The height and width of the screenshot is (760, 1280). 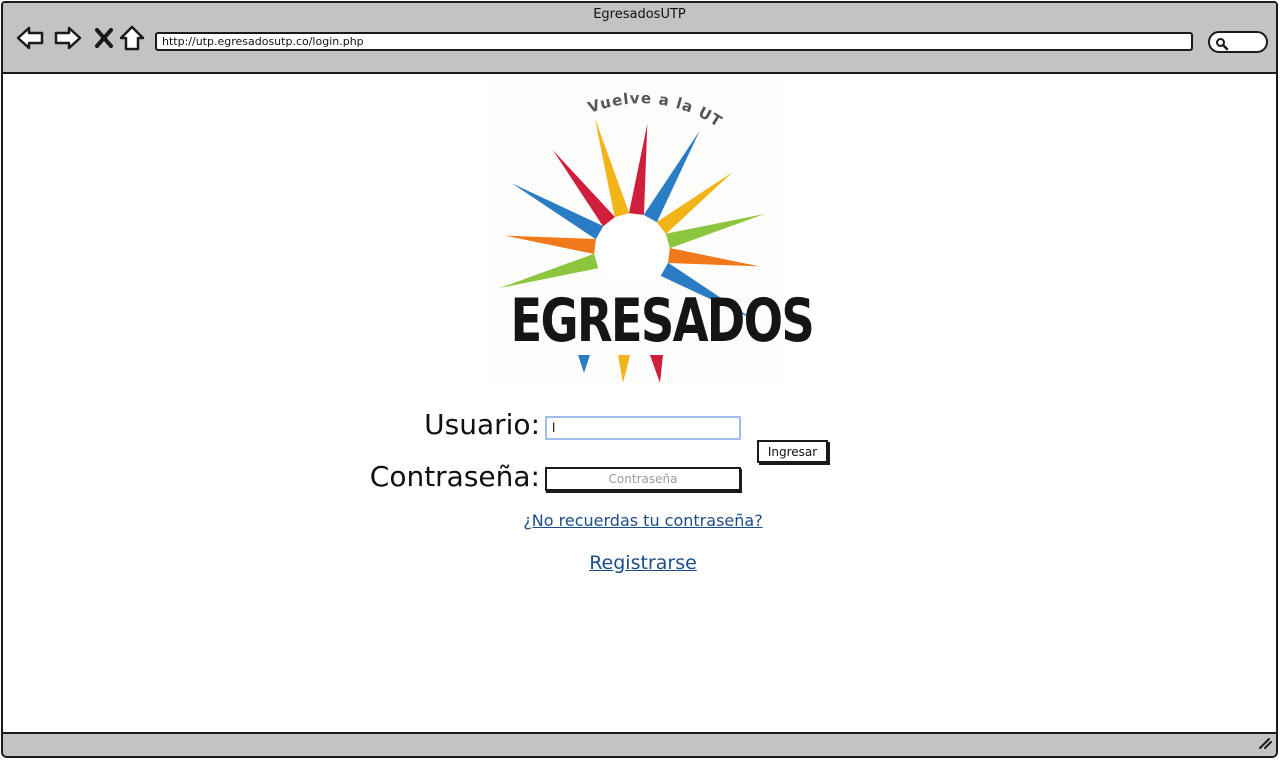 What do you see at coordinates (643, 479) in the screenshot?
I see `password-input` at bounding box center [643, 479].